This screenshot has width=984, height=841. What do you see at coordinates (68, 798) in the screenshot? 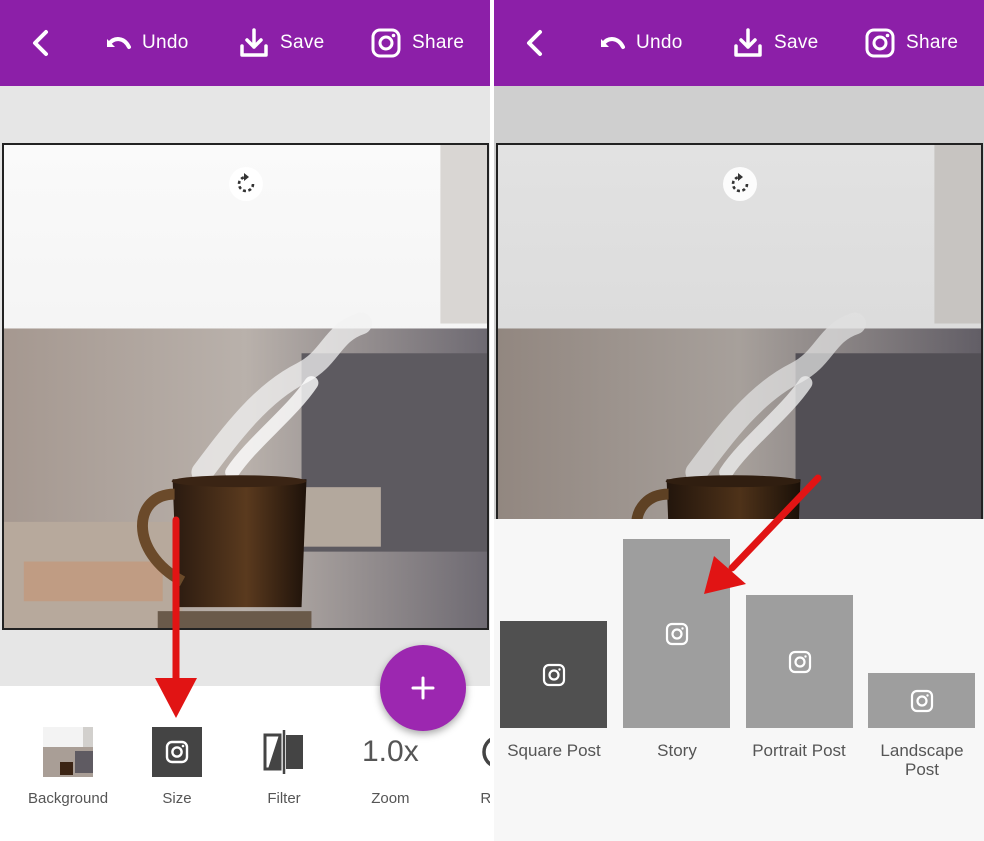
I see `background-label: Background` at bounding box center [68, 798].